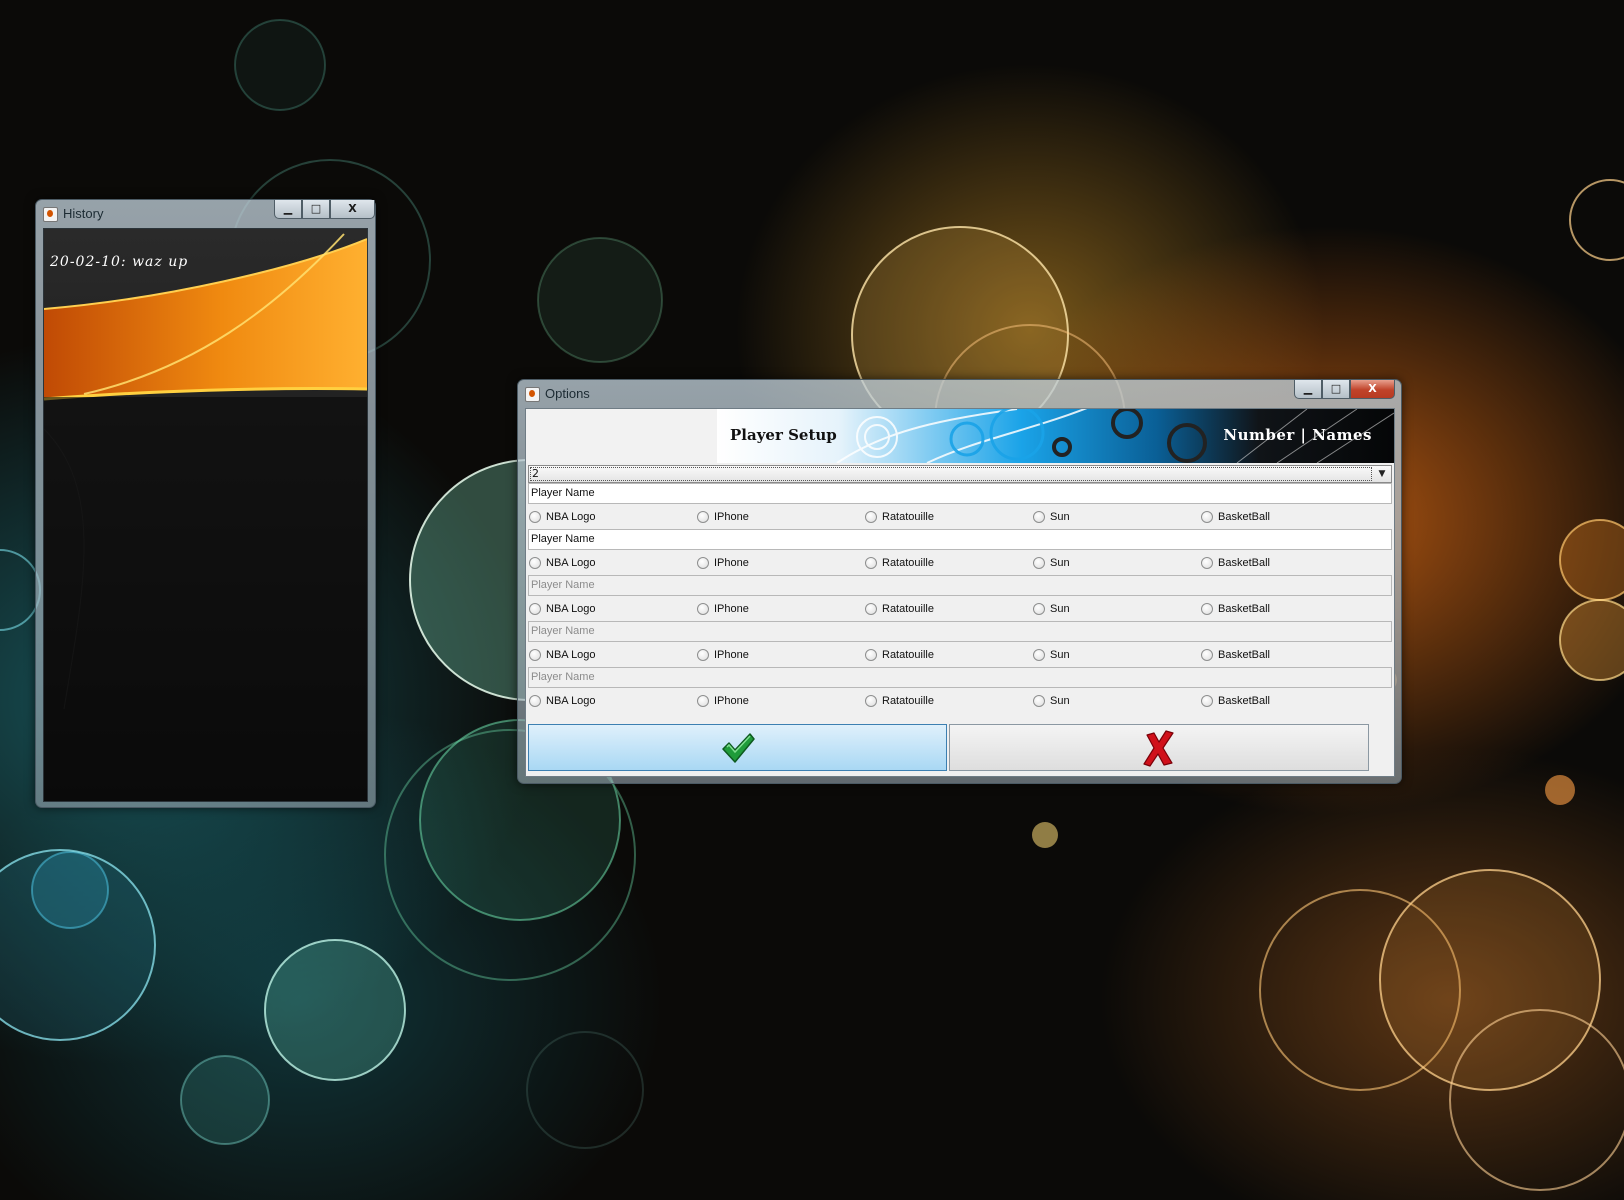 This screenshot has height=1200, width=1624. I want to click on cancel-button, so click(1159, 747).